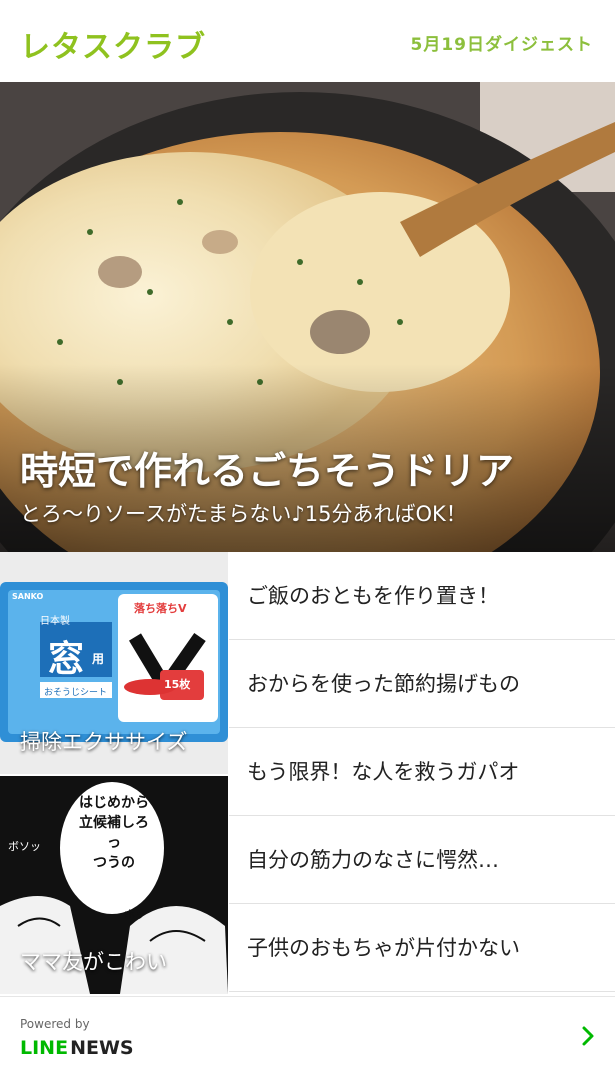  What do you see at coordinates (114, 803) in the screenshot?
I see `manga-bubble-line1: はじめから` at bounding box center [114, 803].